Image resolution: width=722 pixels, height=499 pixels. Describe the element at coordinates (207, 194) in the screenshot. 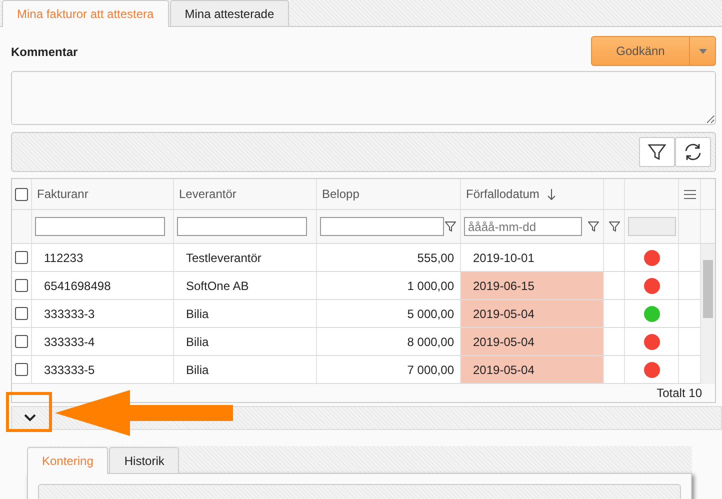

I see `column-header: Leverantör` at that location.